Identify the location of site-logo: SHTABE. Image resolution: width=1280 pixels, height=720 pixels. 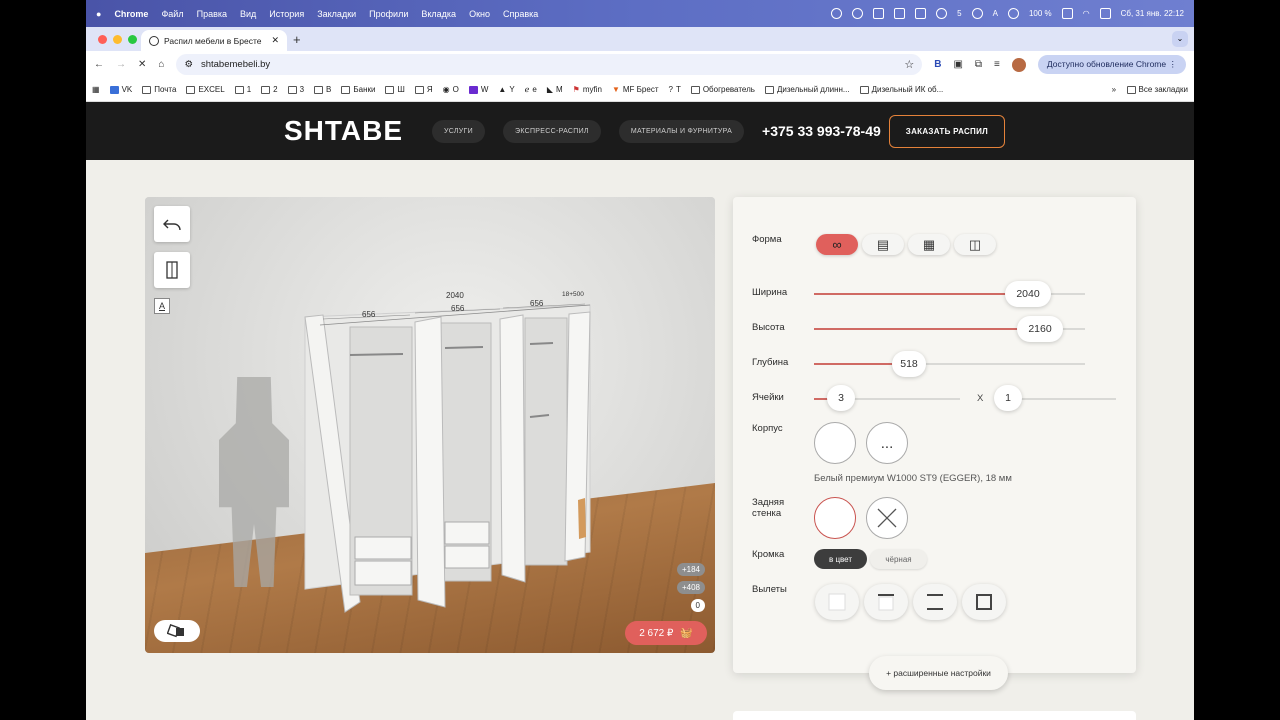
(343, 131).